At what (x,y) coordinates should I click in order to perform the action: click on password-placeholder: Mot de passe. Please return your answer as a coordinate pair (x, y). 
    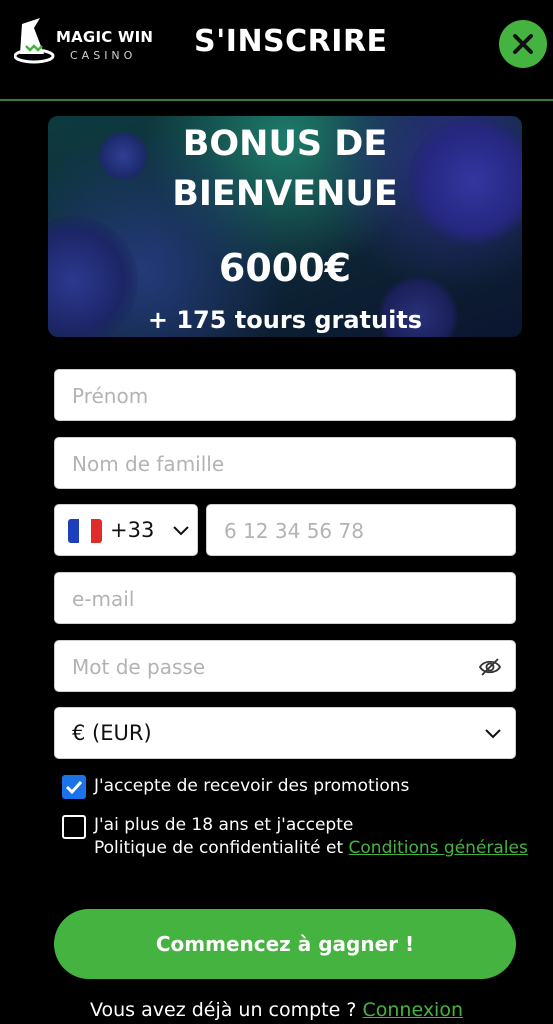
    Looking at the image, I should click on (139, 667).